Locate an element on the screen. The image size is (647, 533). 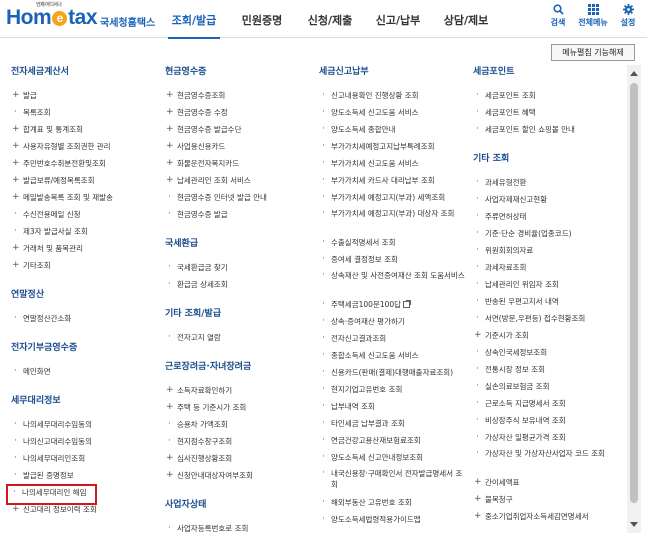
menu-item: 부가가치세예정고지납부특례조회 is located at coordinates (394, 148).